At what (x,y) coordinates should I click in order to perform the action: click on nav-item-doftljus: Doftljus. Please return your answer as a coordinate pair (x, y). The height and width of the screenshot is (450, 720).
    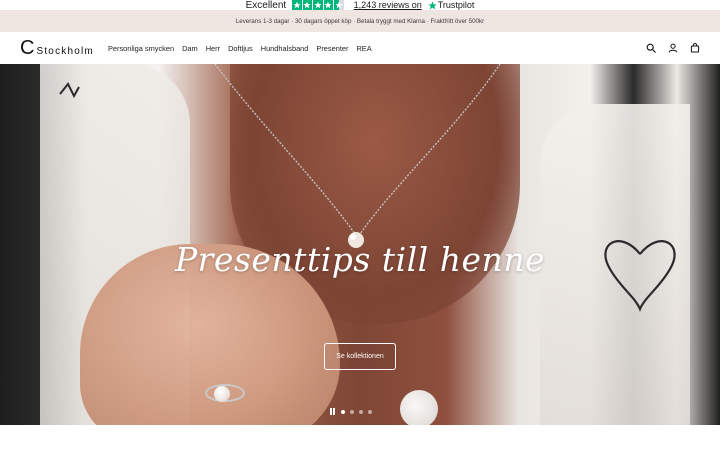
    Looking at the image, I should click on (240, 48).